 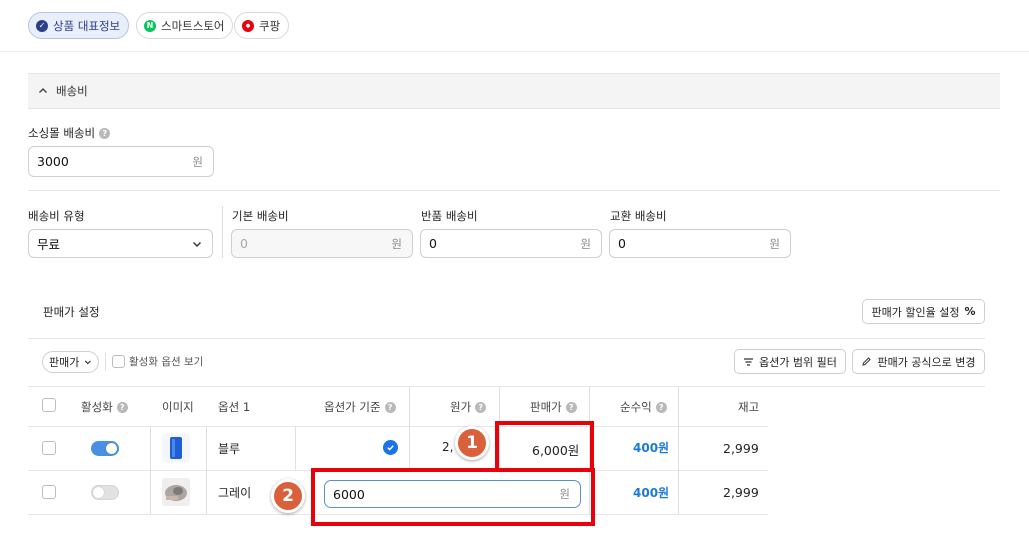 I want to click on tab-label: 상품 대표정보, so click(x=87, y=25).